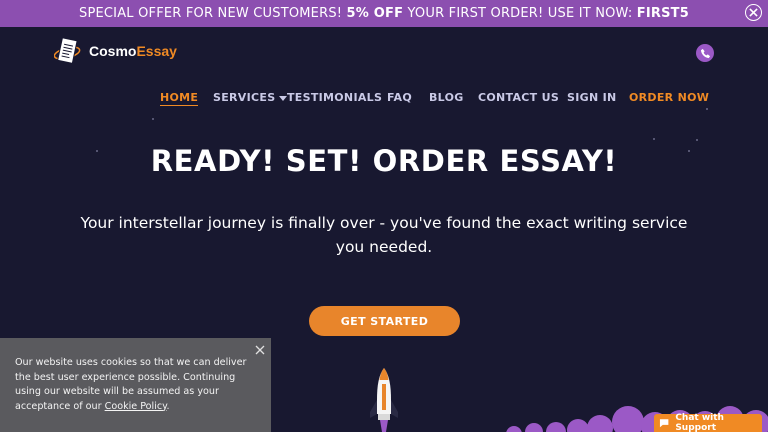  Describe the element at coordinates (446, 97) in the screenshot. I see `nav-blog: BLOG` at that location.